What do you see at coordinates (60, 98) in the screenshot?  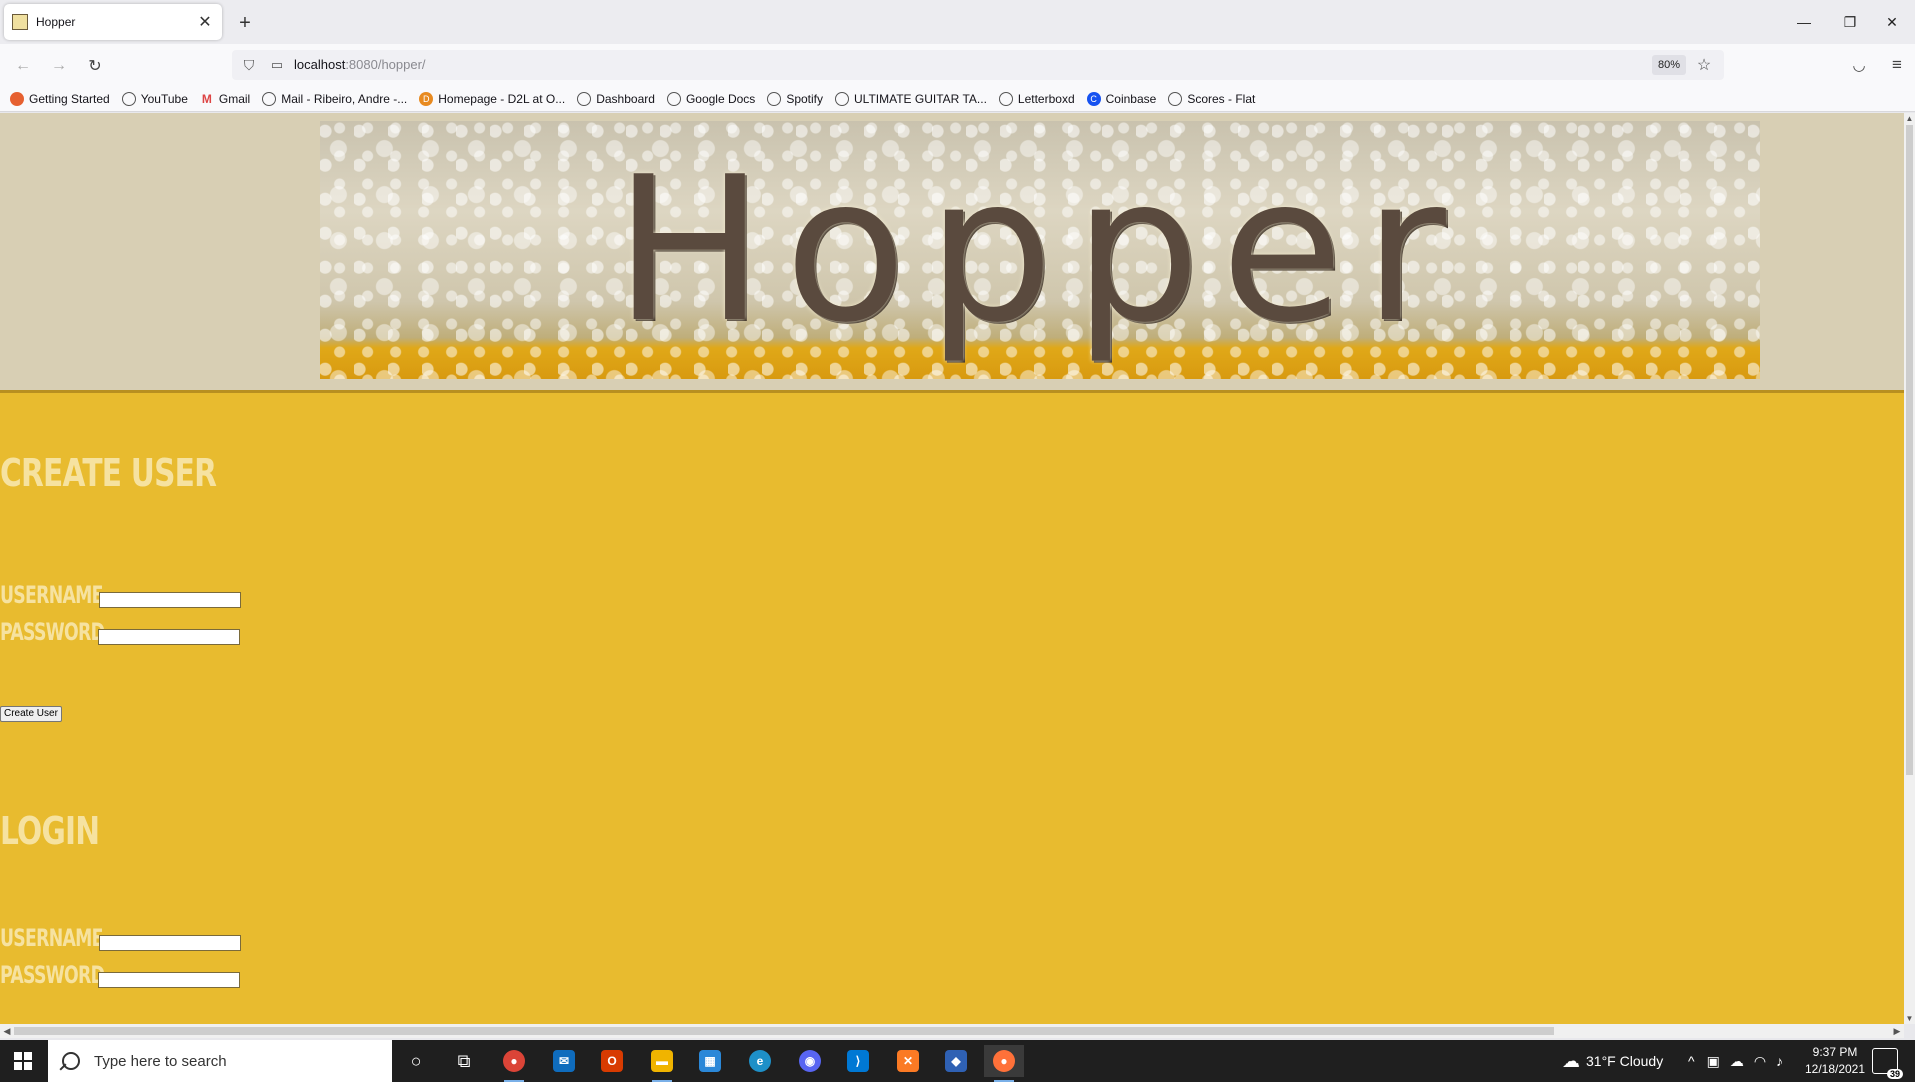 I see `bookmark-getting-started: Getting Started` at bounding box center [60, 98].